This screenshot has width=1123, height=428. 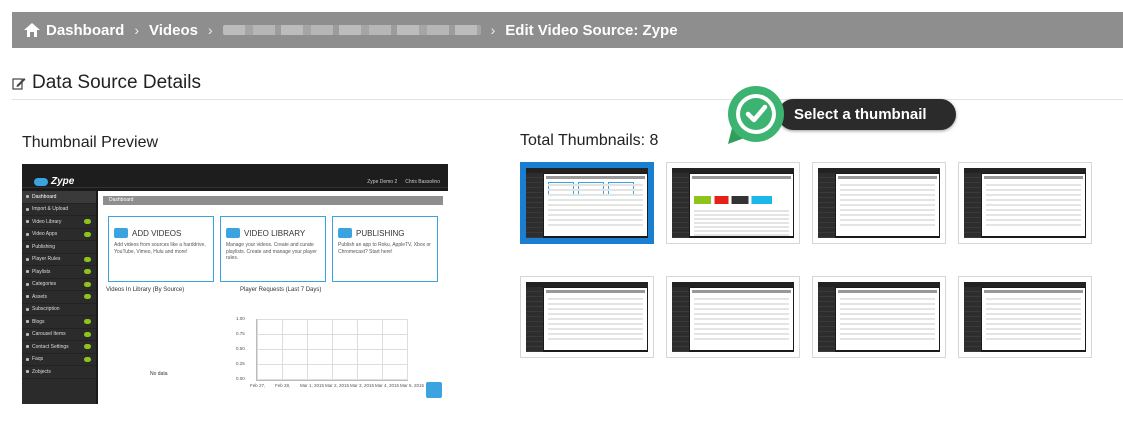 What do you see at coordinates (312, 385) in the screenshot?
I see `preview-x-tick: Mar 1, 2015` at bounding box center [312, 385].